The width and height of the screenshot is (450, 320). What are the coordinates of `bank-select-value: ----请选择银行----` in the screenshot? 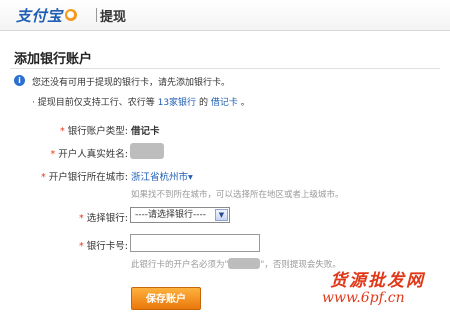 It's located at (170, 215).